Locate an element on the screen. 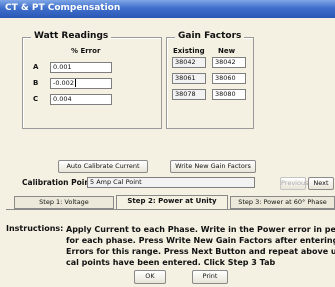 This screenshot has width=335, height=287. print-button: Print is located at coordinates (210, 277).